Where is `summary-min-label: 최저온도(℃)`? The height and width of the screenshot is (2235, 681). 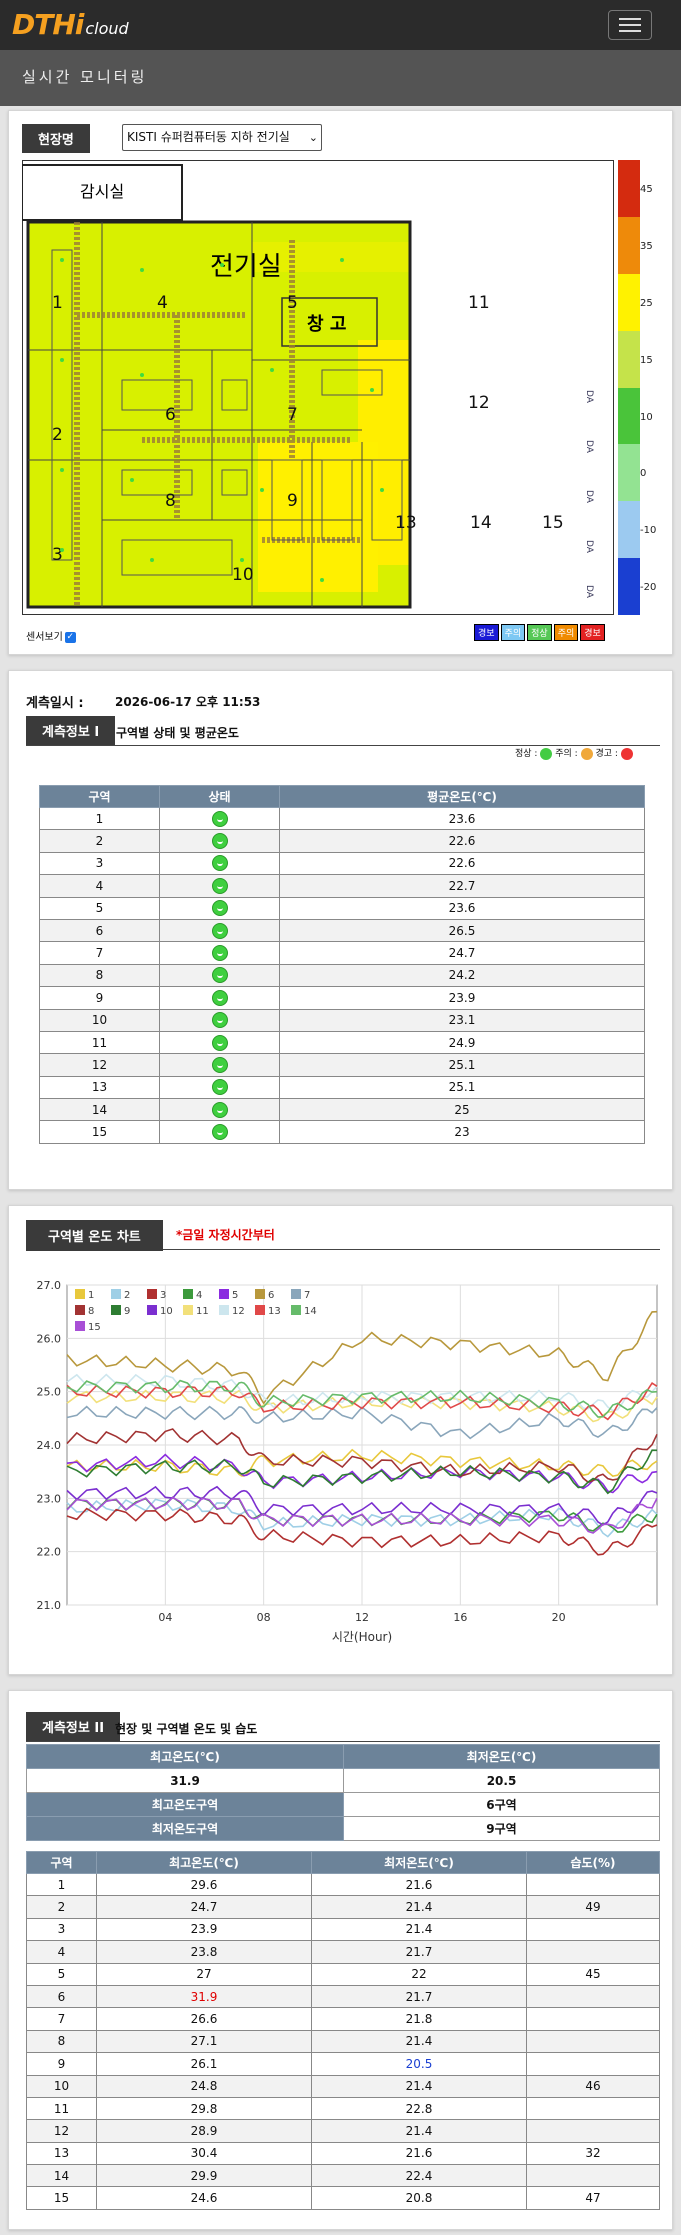 summary-min-label: 최저온도(℃) is located at coordinates (501, 1756).